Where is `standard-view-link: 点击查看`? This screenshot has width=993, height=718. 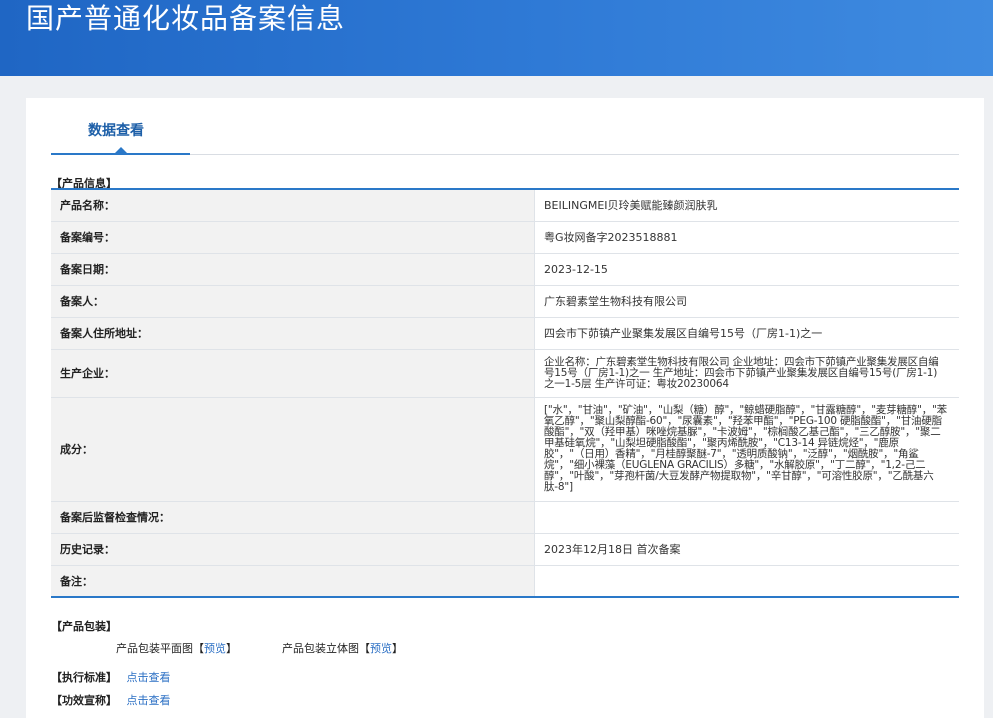 standard-view-link: 点击查看 is located at coordinates (149, 677).